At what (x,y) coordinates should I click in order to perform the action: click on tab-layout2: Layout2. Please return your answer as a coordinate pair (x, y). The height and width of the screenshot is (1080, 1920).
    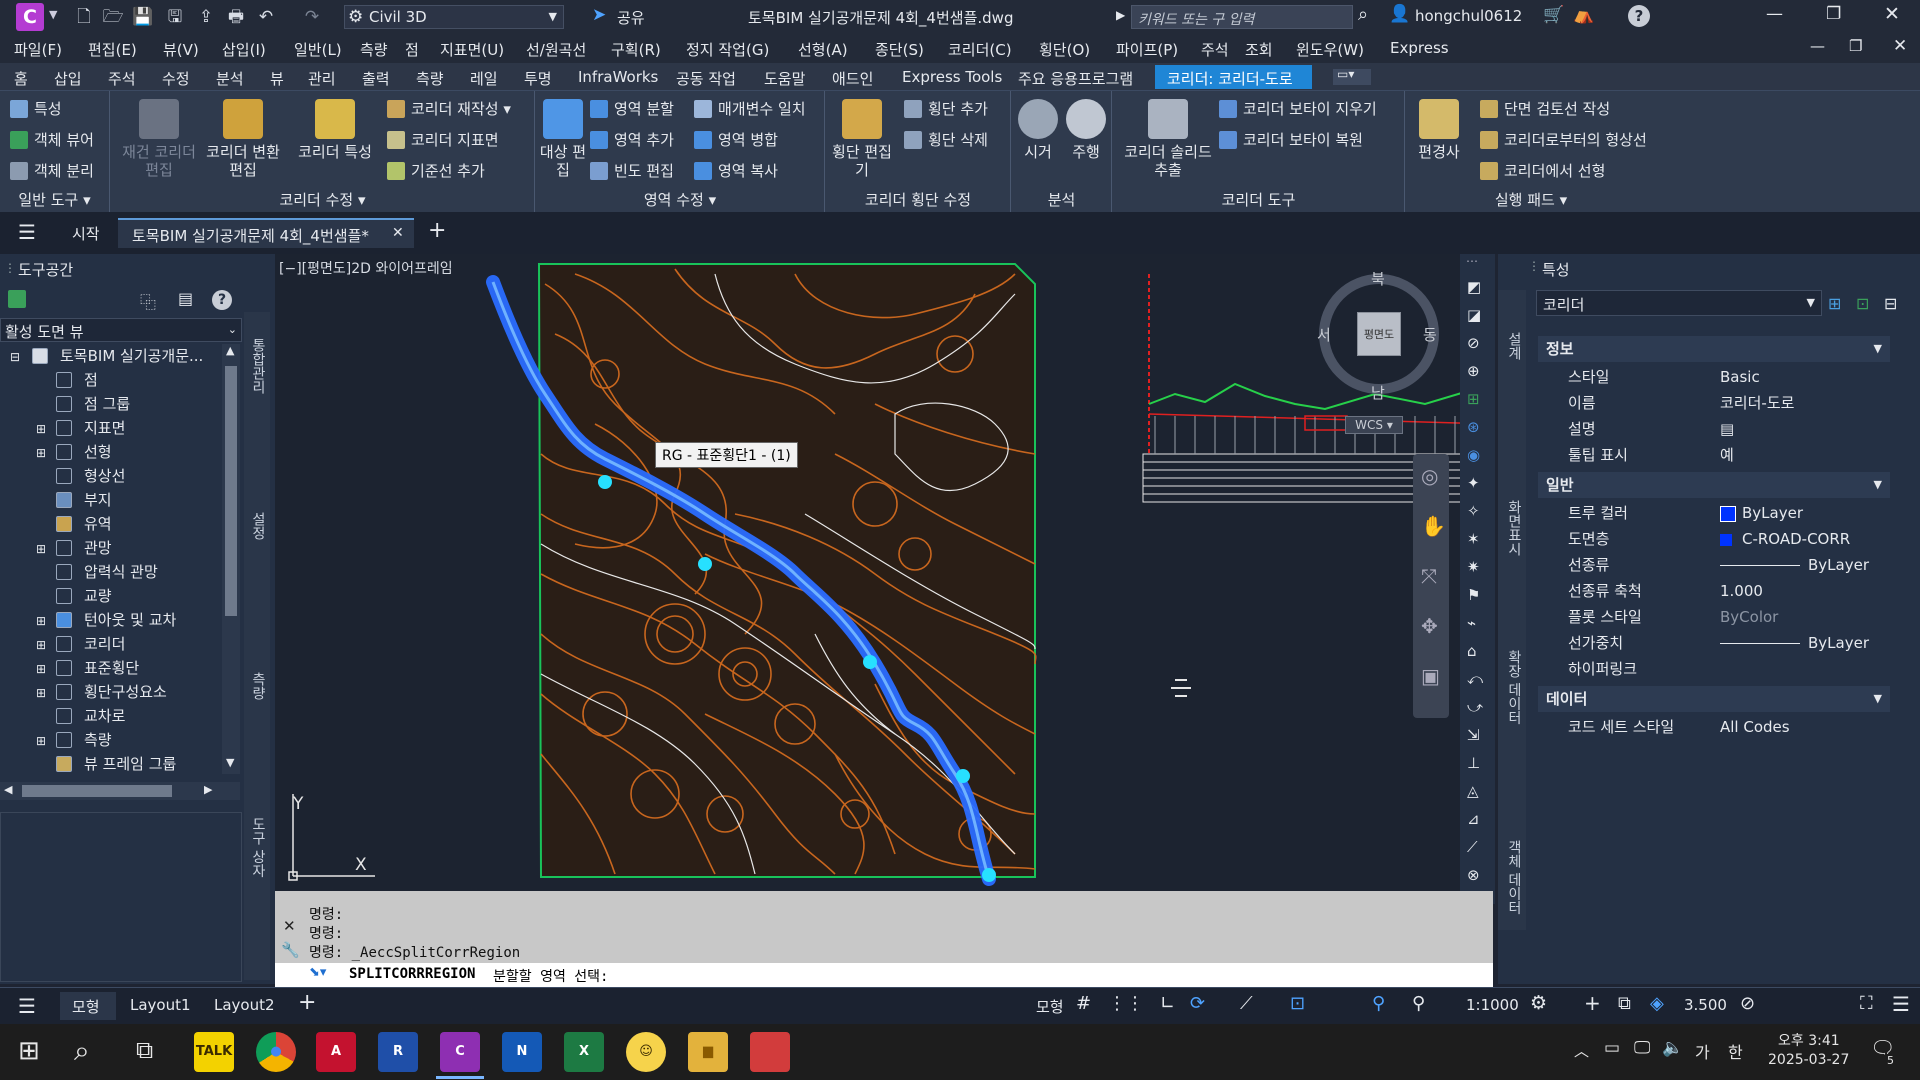
    Looking at the image, I should click on (244, 1005).